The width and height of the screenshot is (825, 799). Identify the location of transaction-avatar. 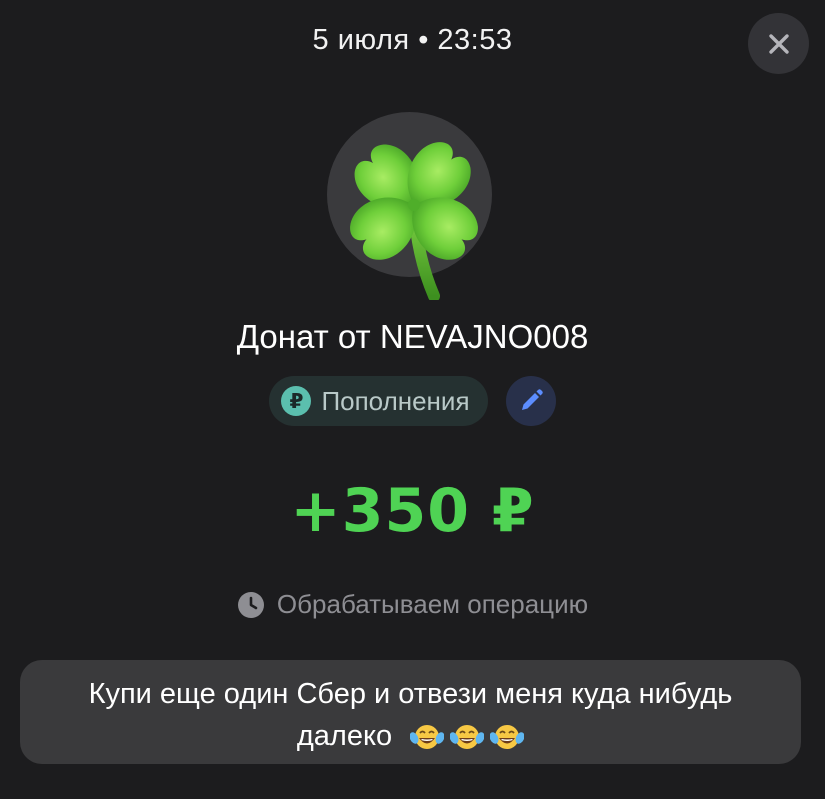
(417, 200).